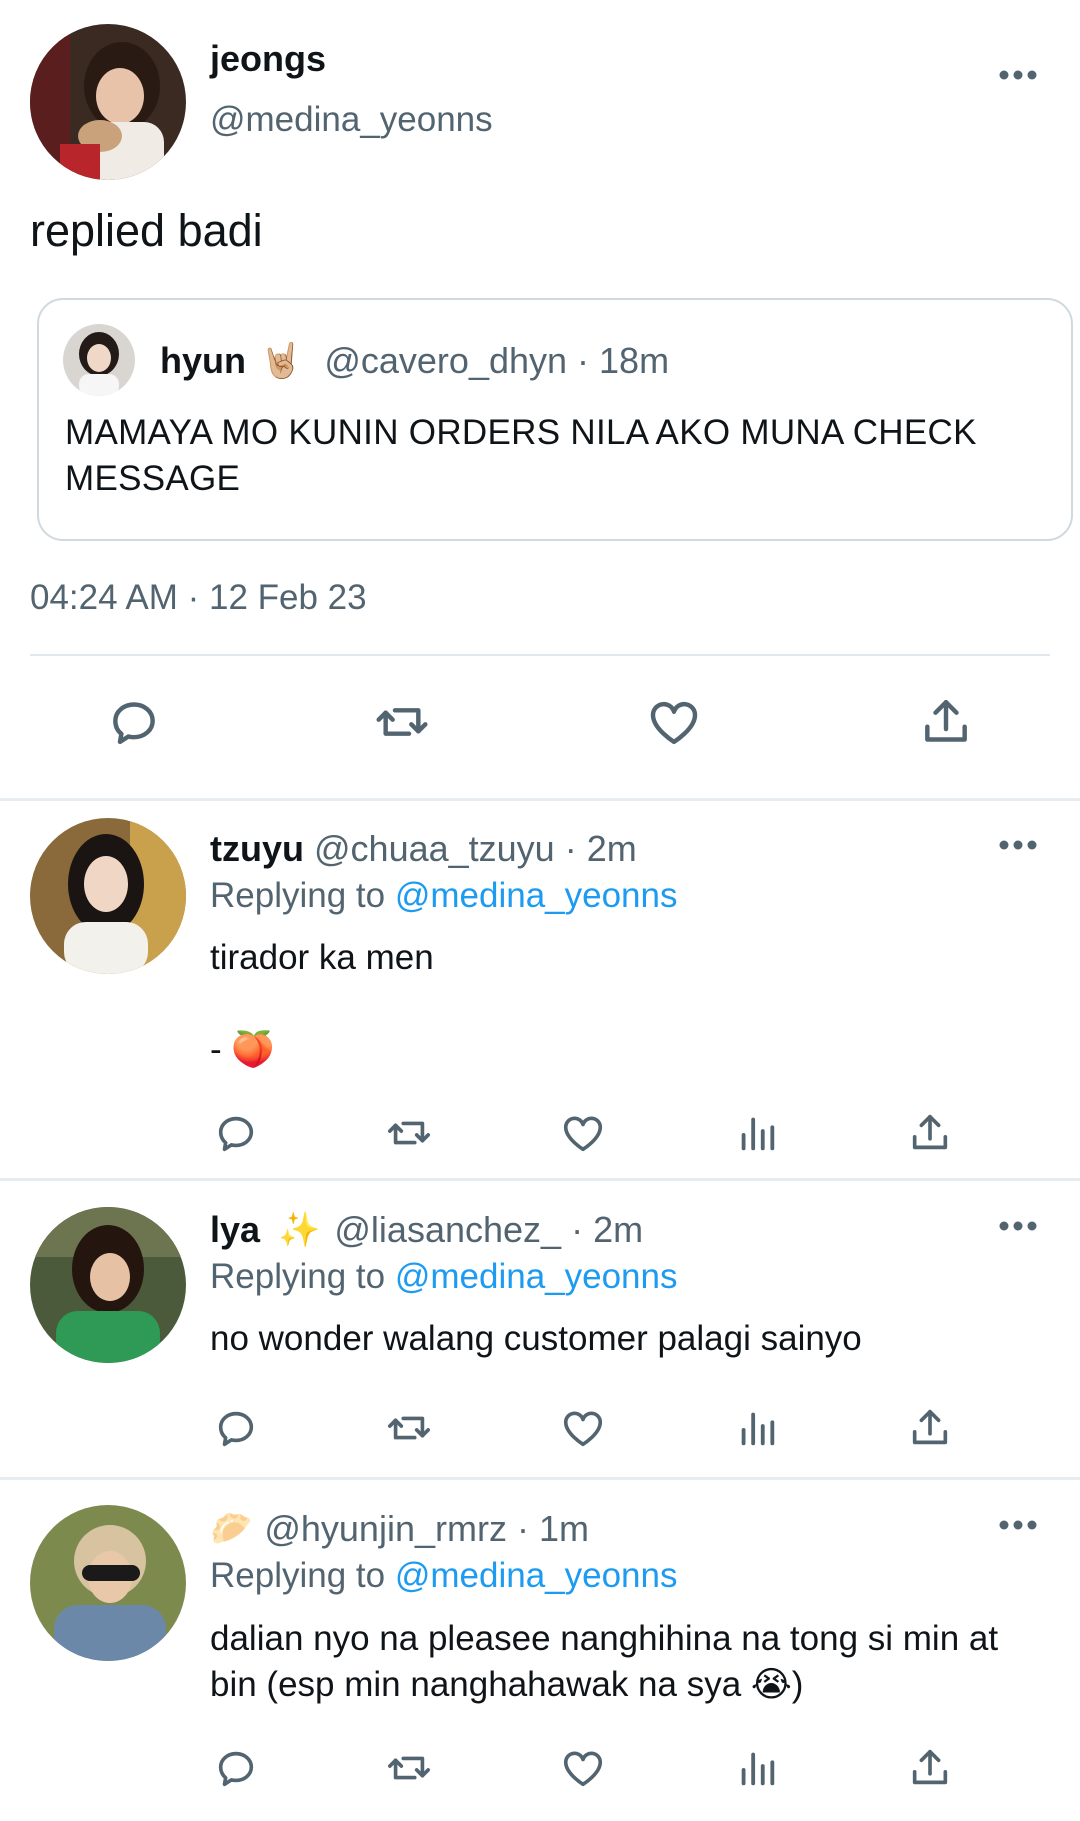 This screenshot has height=1821, width=1080. I want to click on reply-time: 1m, so click(563, 1528).